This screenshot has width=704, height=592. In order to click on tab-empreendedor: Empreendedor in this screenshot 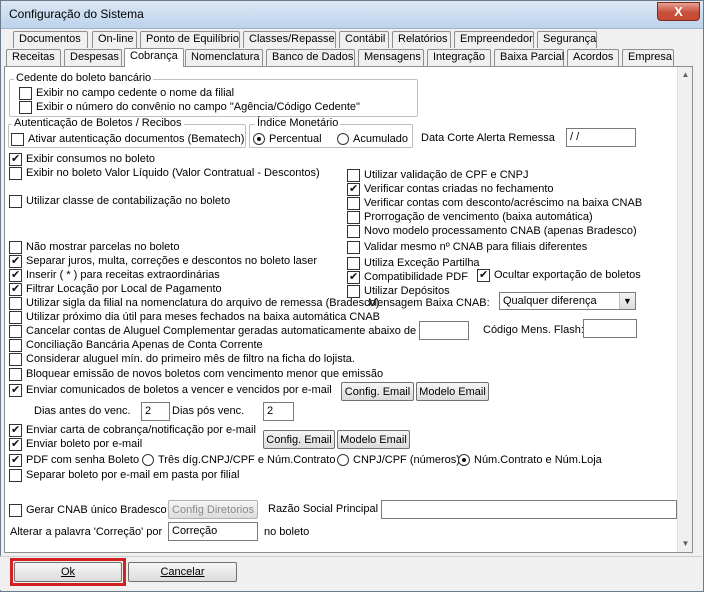, I will do `click(494, 39)`.